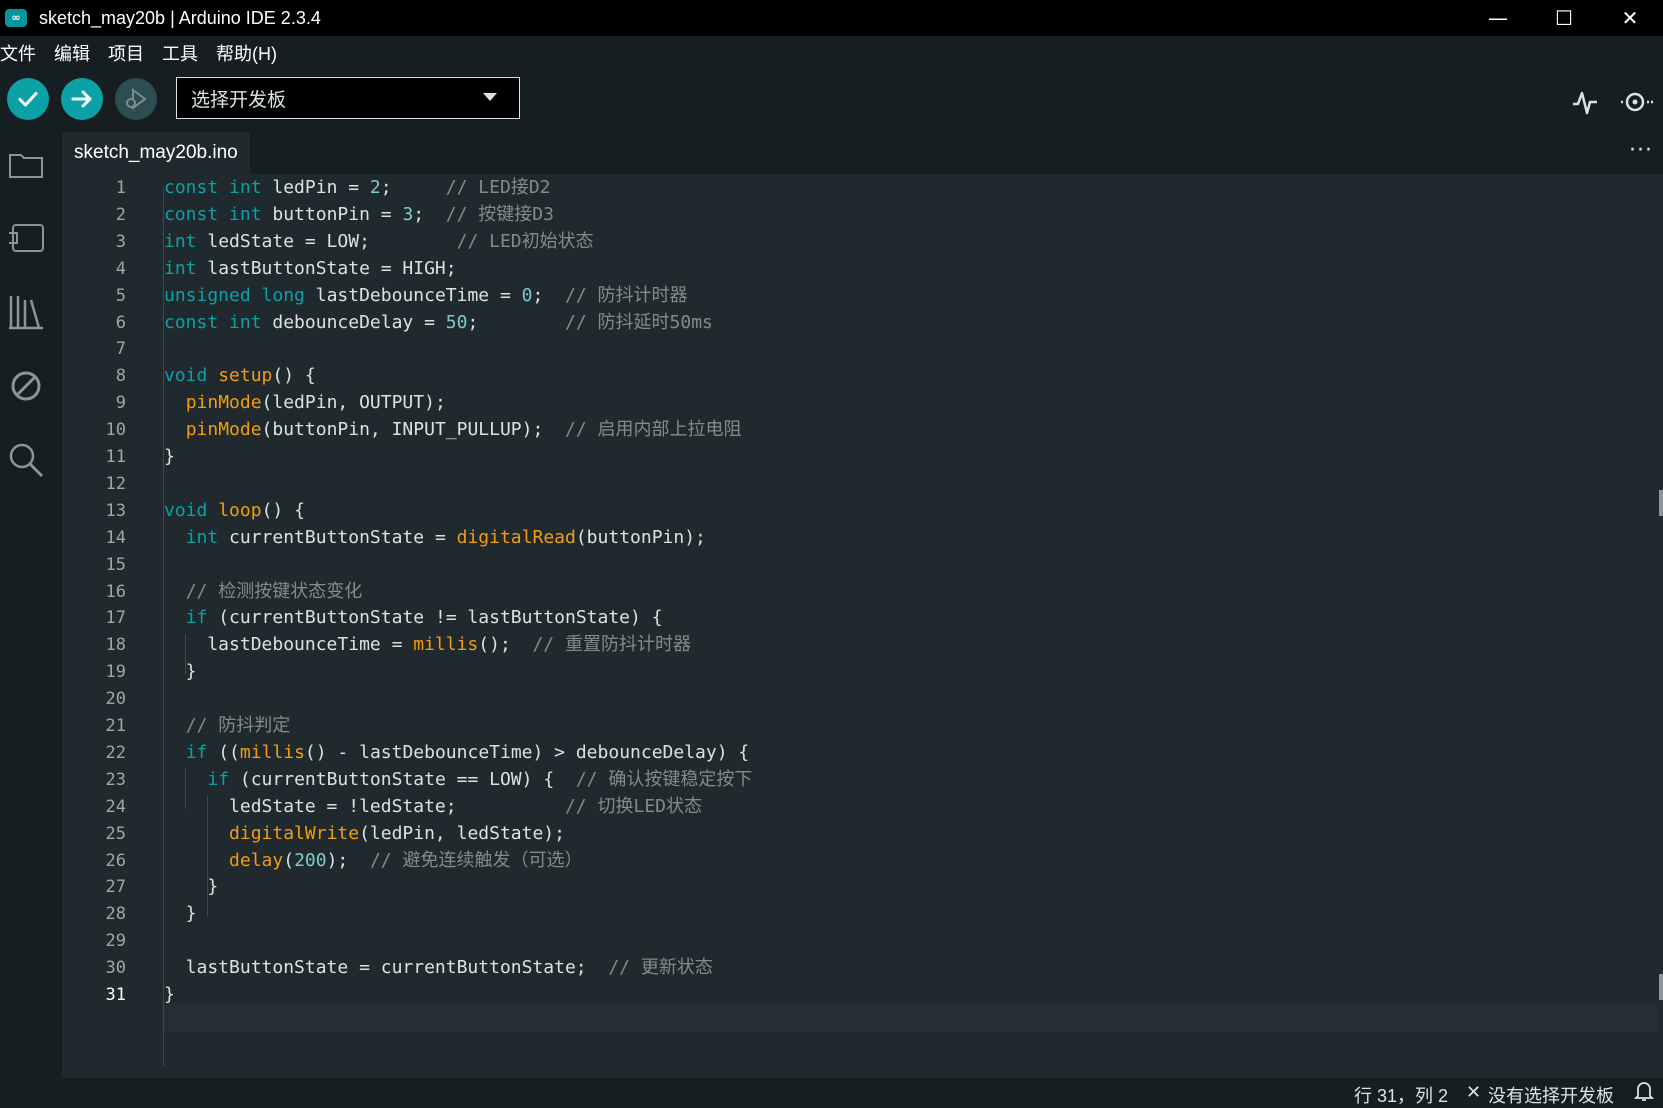 This screenshot has height=1108, width=1663. What do you see at coordinates (31, 618) in the screenshot?
I see `sidebar` at bounding box center [31, 618].